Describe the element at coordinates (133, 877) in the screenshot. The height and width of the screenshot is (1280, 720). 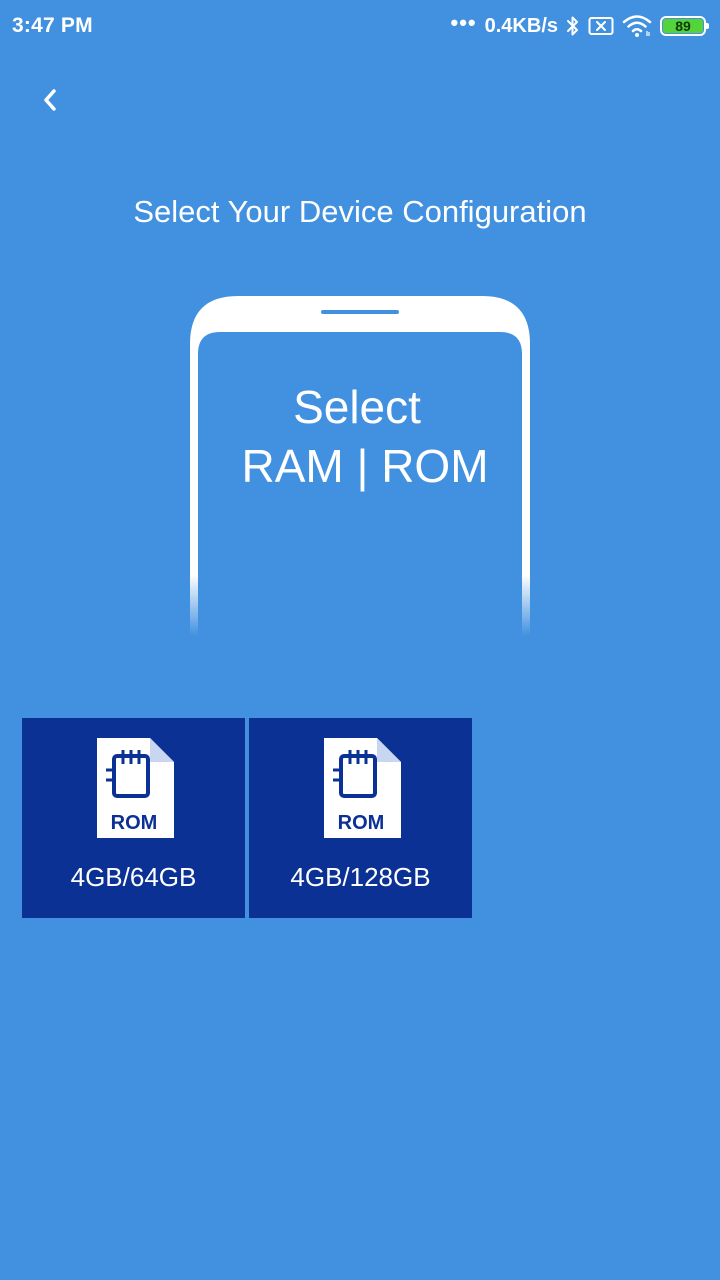
I see `option-label: 4GB/64GB` at that location.